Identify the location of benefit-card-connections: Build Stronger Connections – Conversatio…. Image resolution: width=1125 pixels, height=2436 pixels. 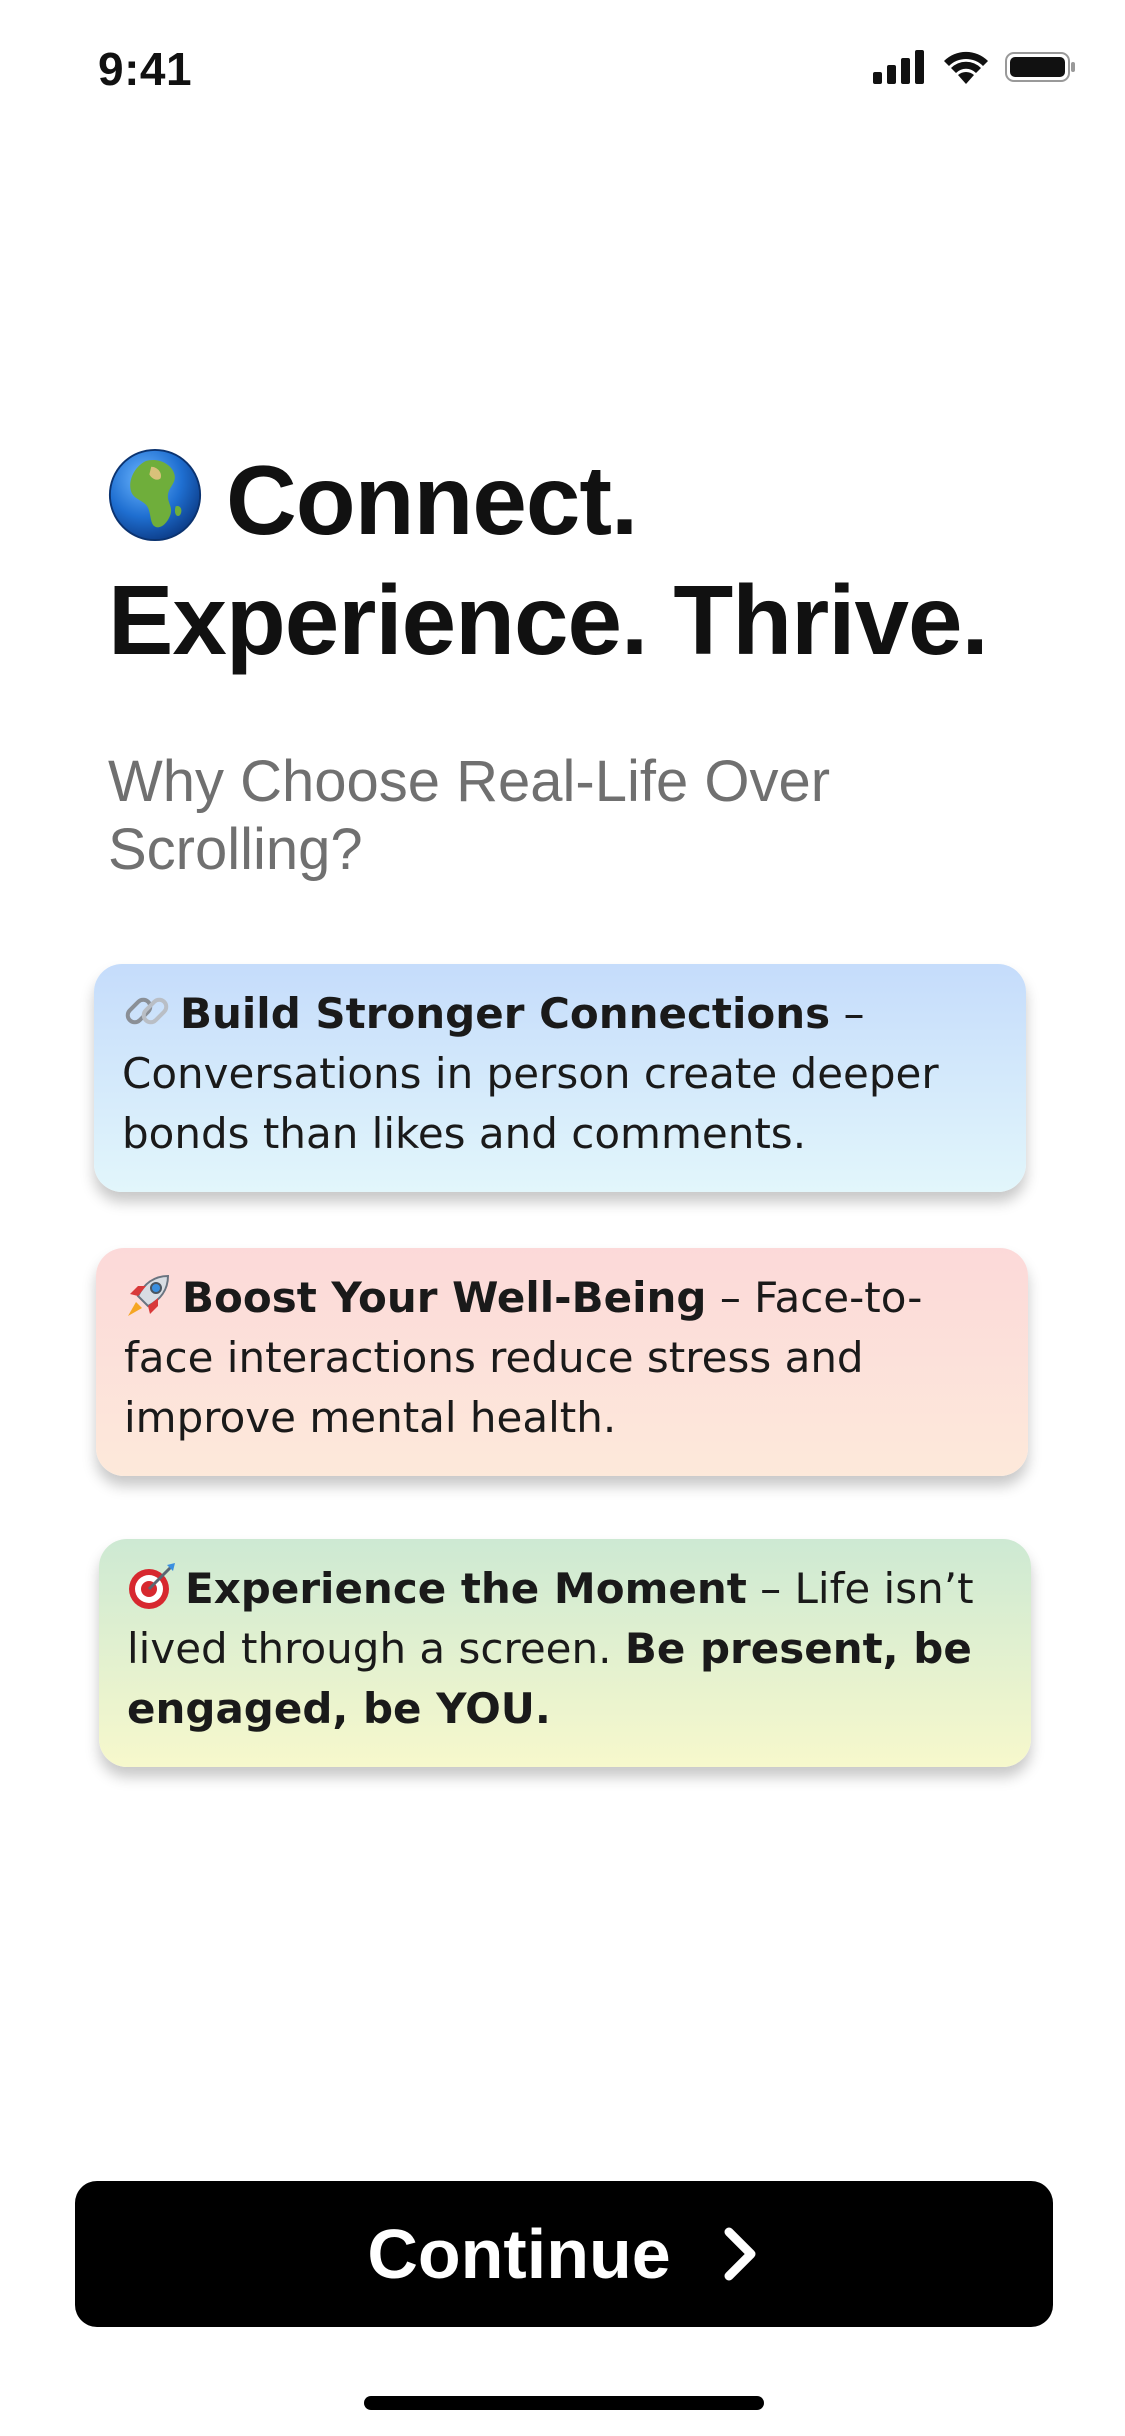
(560, 1078).